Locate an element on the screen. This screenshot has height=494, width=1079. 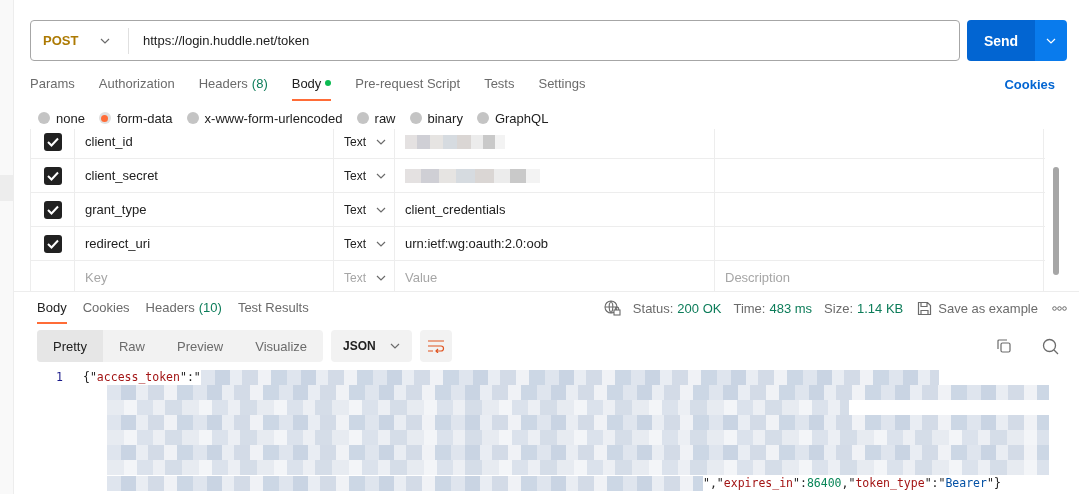
key-cell: redirect_uri is located at coordinates (118, 243).